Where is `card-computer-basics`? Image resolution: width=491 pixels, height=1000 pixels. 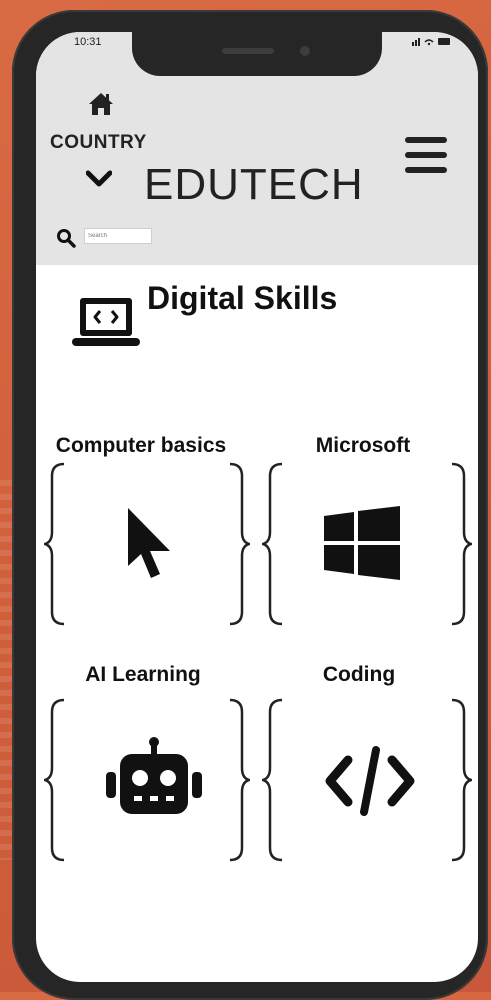
card-computer-basics is located at coordinates (147, 544).